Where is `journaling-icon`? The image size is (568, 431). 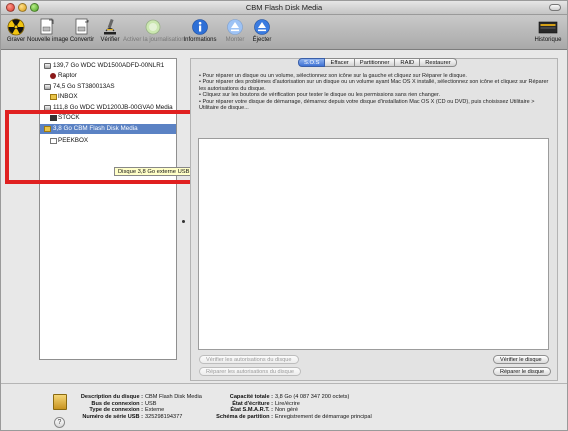
journaling-icon is located at coordinates (153, 27).